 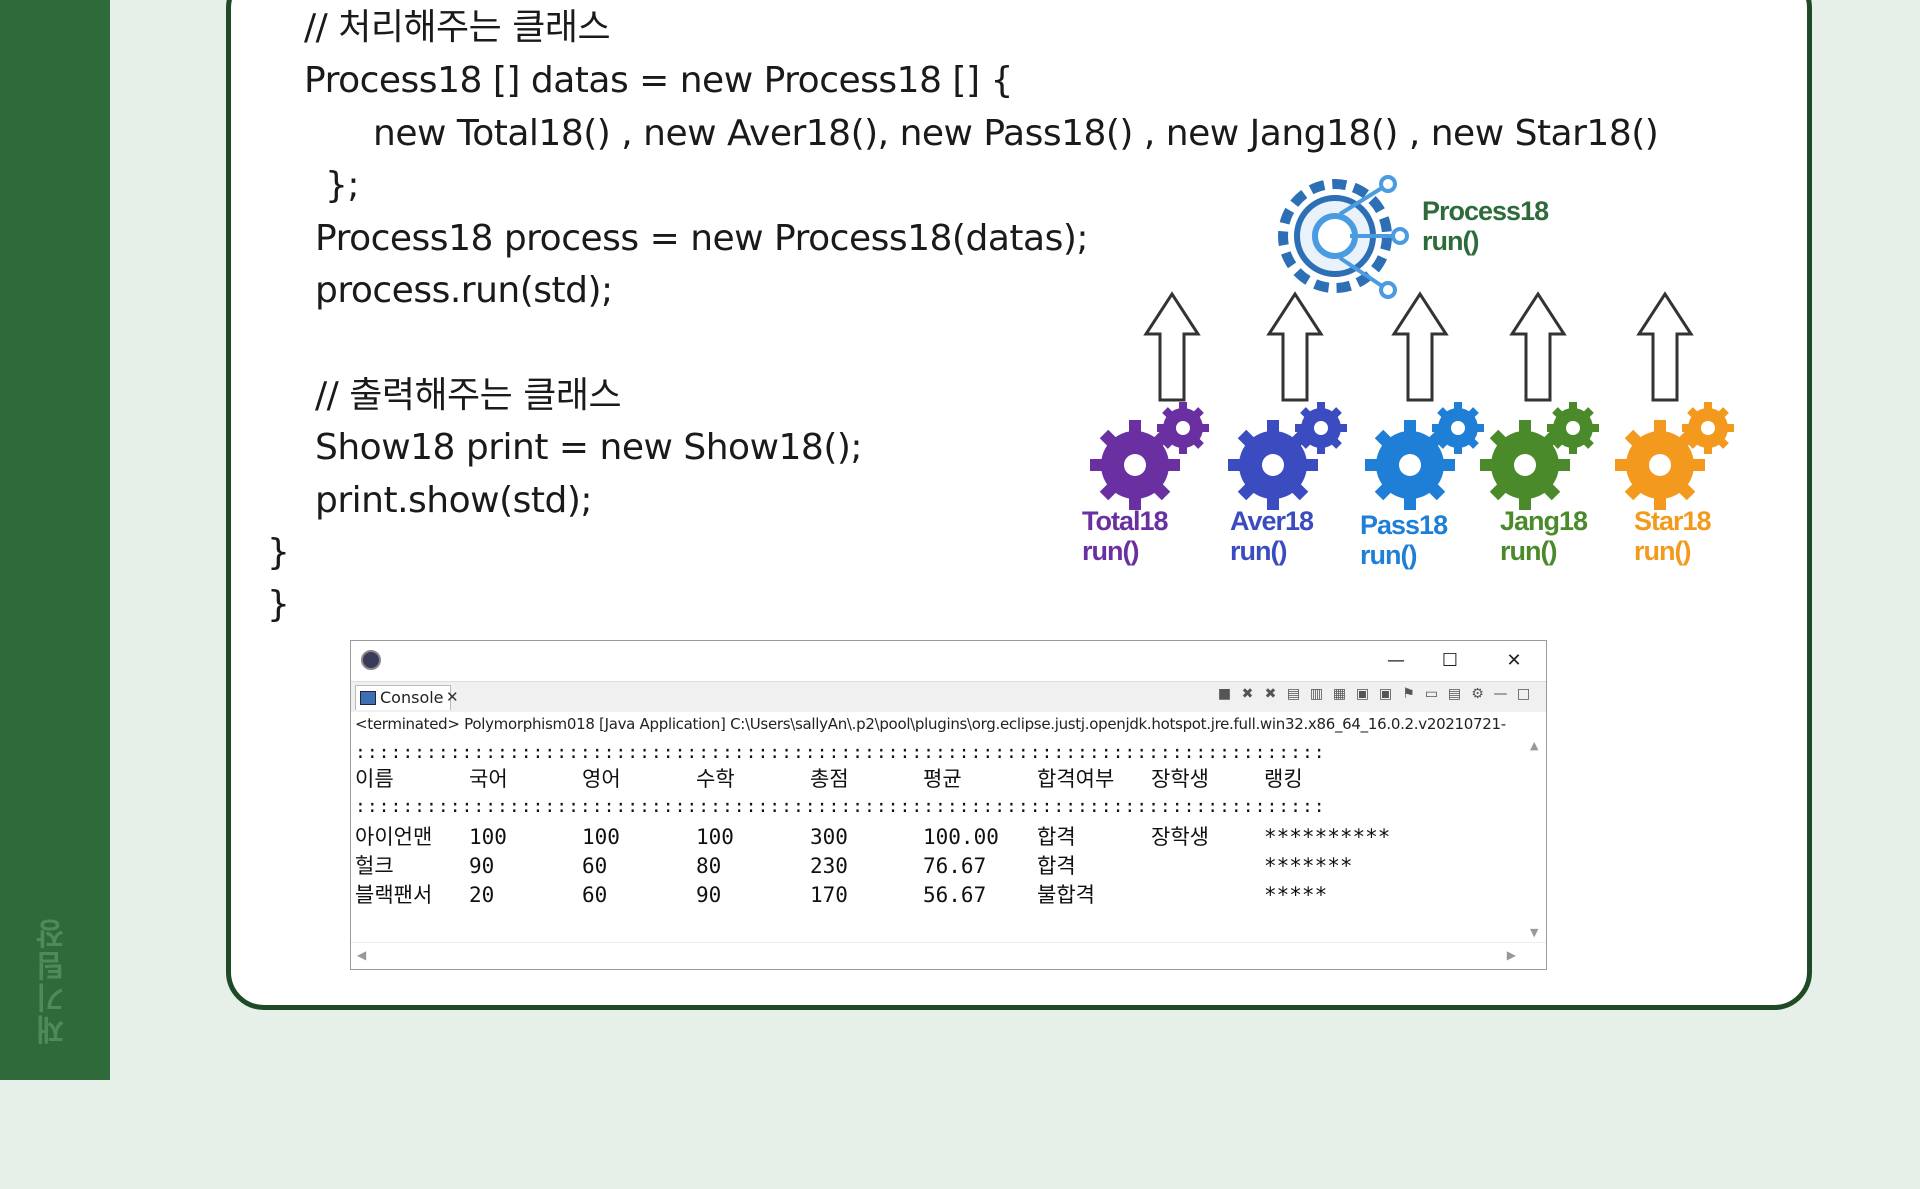 What do you see at coordinates (1293, 694) in the screenshot?
I see `clear-console-icon: ▤` at bounding box center [1293, 694].